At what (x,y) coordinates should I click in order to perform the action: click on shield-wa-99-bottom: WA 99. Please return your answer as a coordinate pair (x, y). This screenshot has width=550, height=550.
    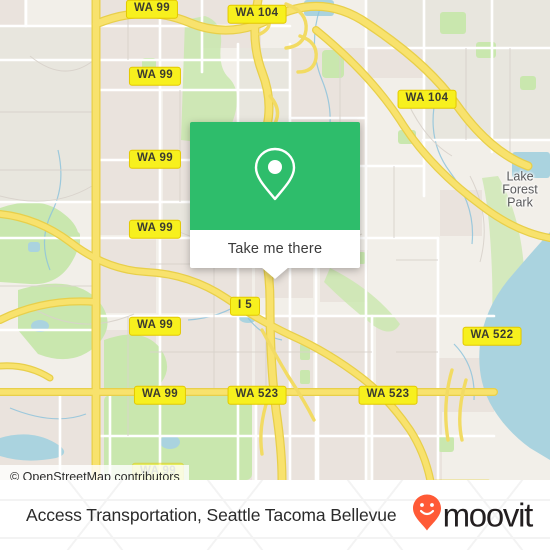
    Looking at the image, I should click on (160, 395).